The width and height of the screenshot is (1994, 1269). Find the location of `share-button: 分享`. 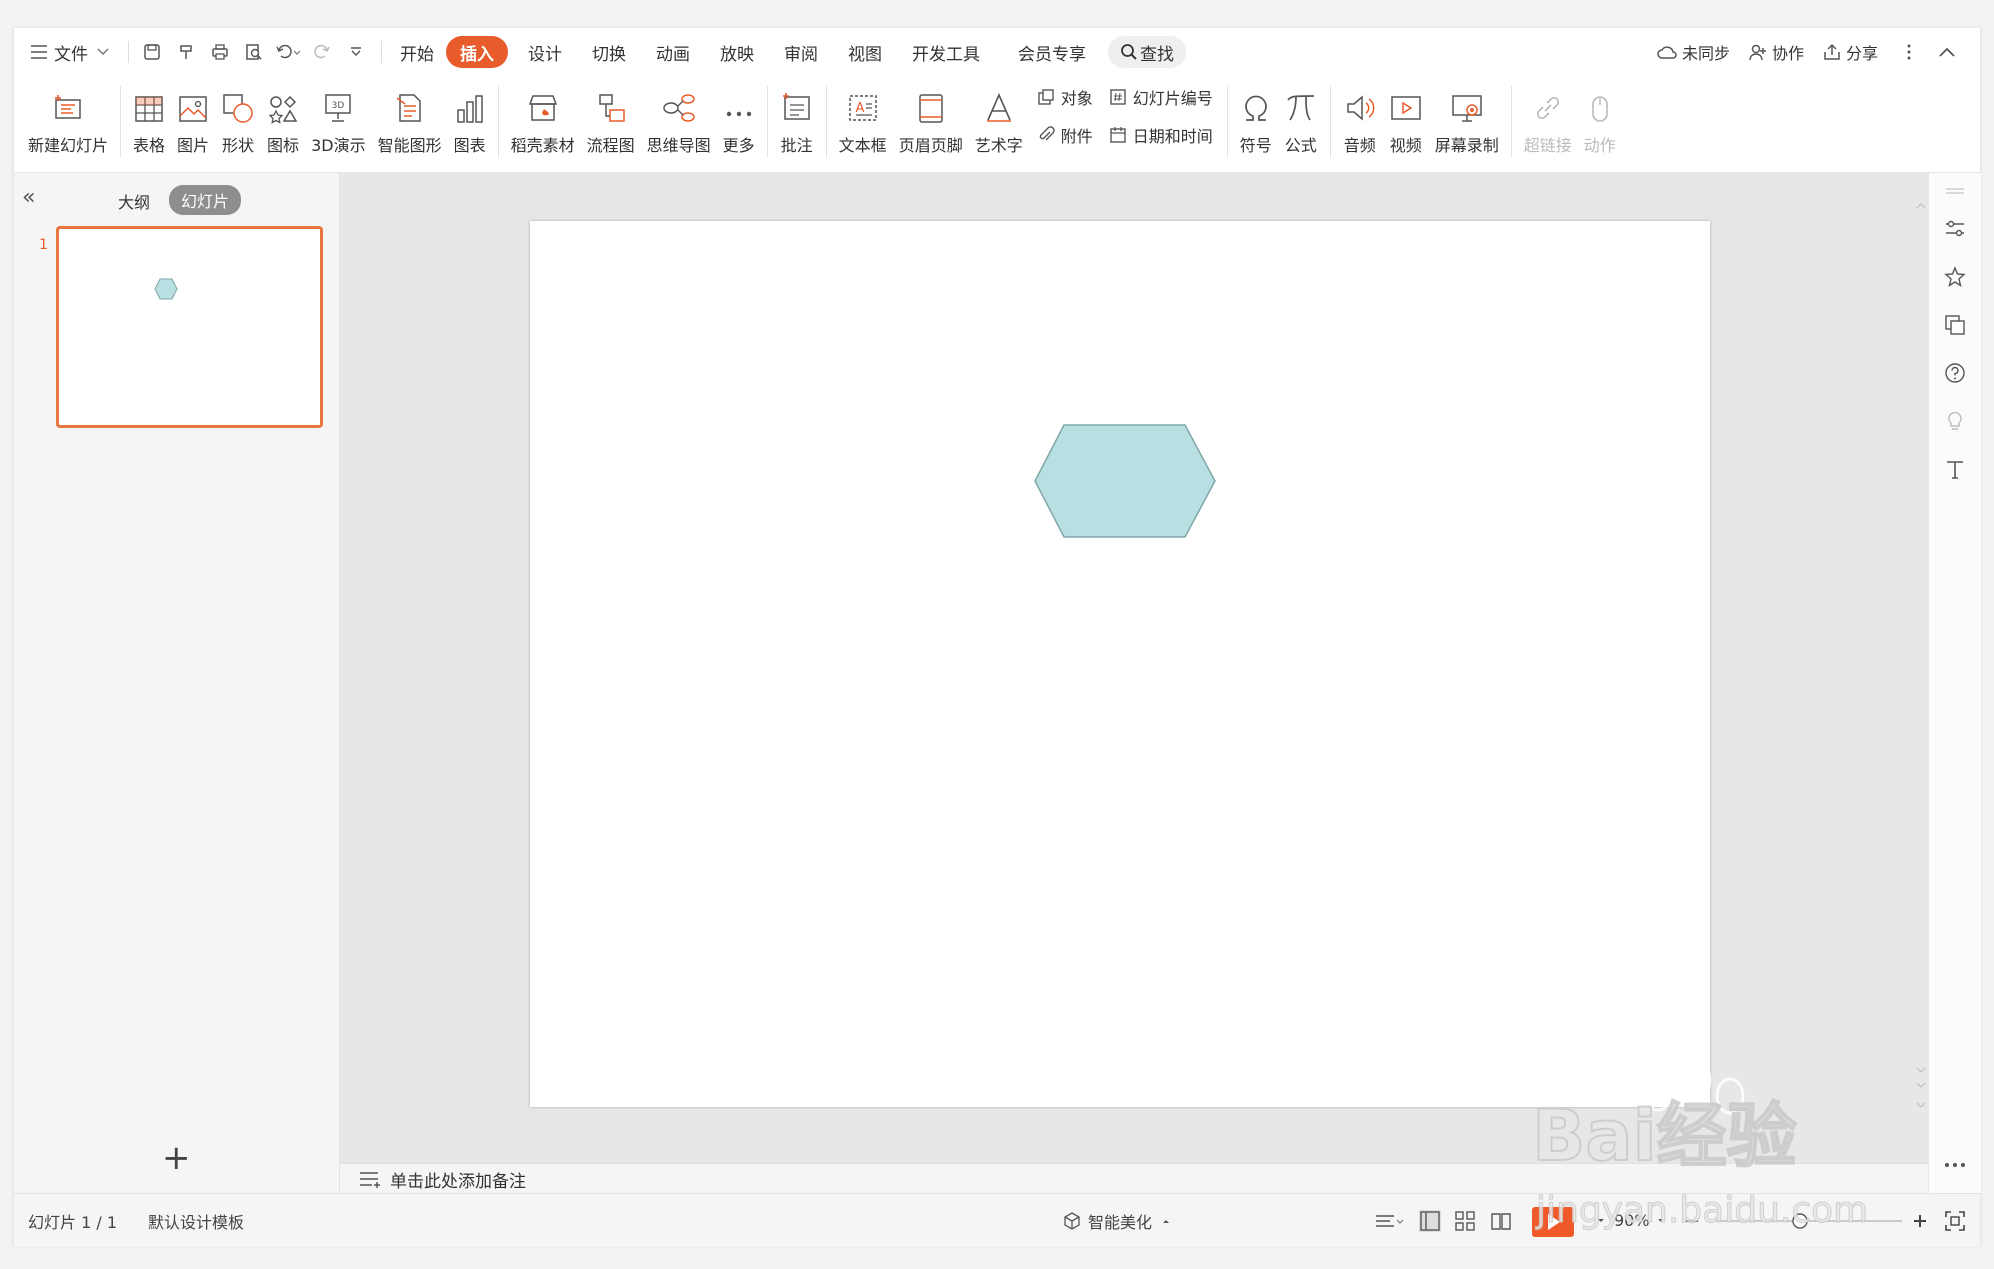

share-button: 分享 is located at coordinates (1850, 52).